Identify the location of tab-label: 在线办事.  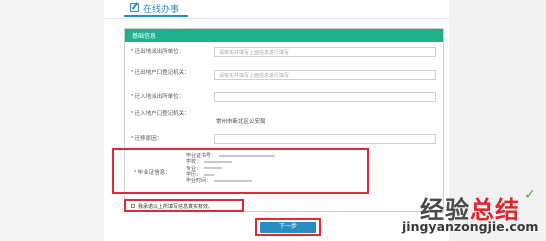
(161, 9).